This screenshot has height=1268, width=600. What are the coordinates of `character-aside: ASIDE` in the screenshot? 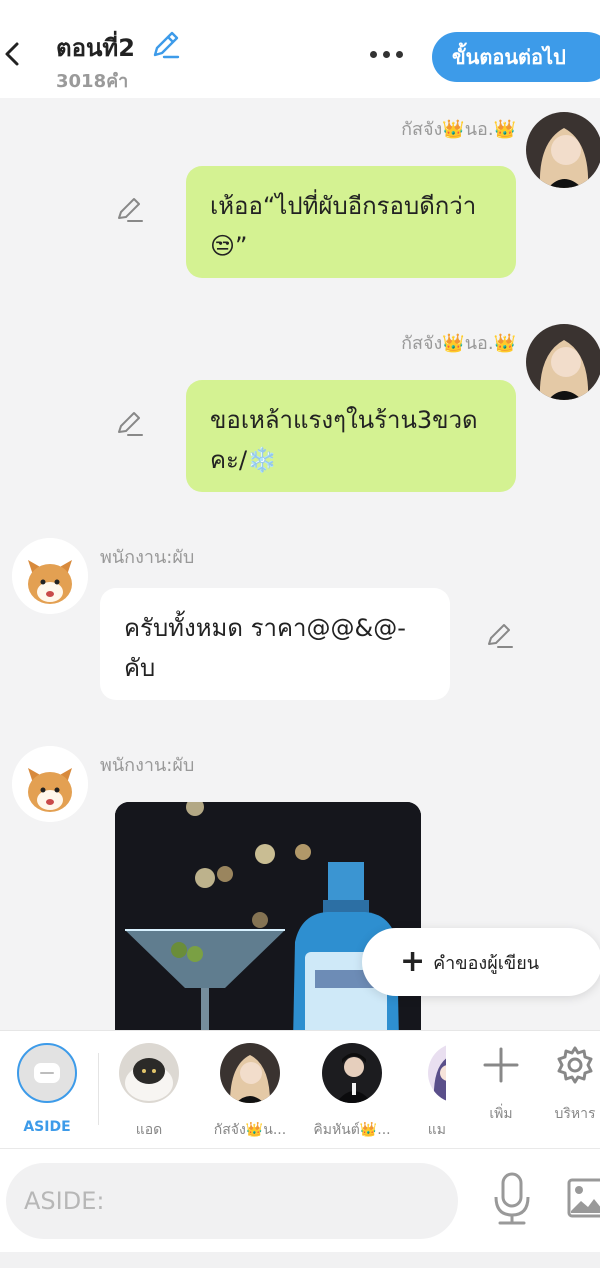 It's located at (47, 1089).